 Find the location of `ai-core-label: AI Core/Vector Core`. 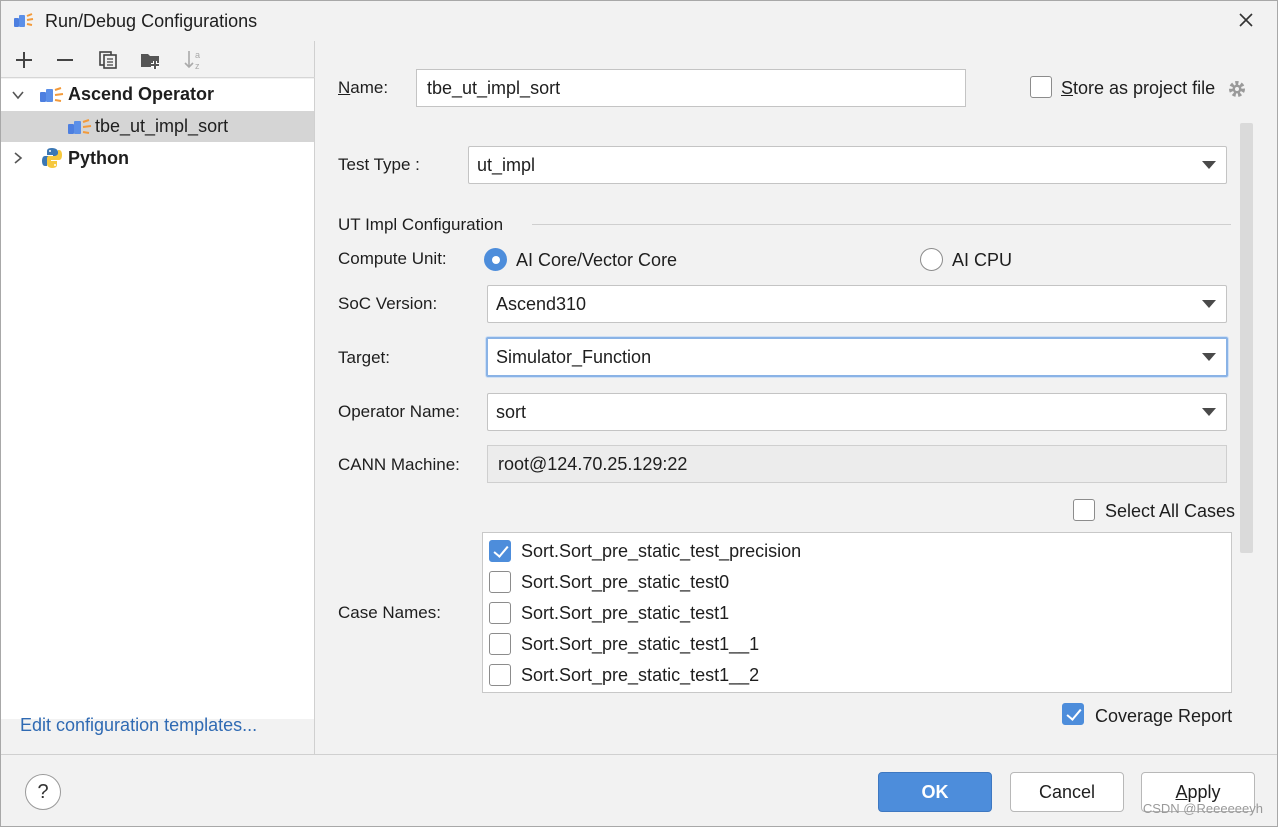

ai-core-label: AI Core/Vector Core is located at coordinates (597, 260).